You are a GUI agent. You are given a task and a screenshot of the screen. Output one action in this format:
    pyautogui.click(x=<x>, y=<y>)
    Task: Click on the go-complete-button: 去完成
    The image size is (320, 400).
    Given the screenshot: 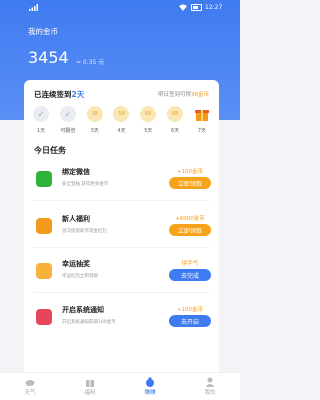 What is the action you would take?
    pyautogui.click(x=190, y=275)
    